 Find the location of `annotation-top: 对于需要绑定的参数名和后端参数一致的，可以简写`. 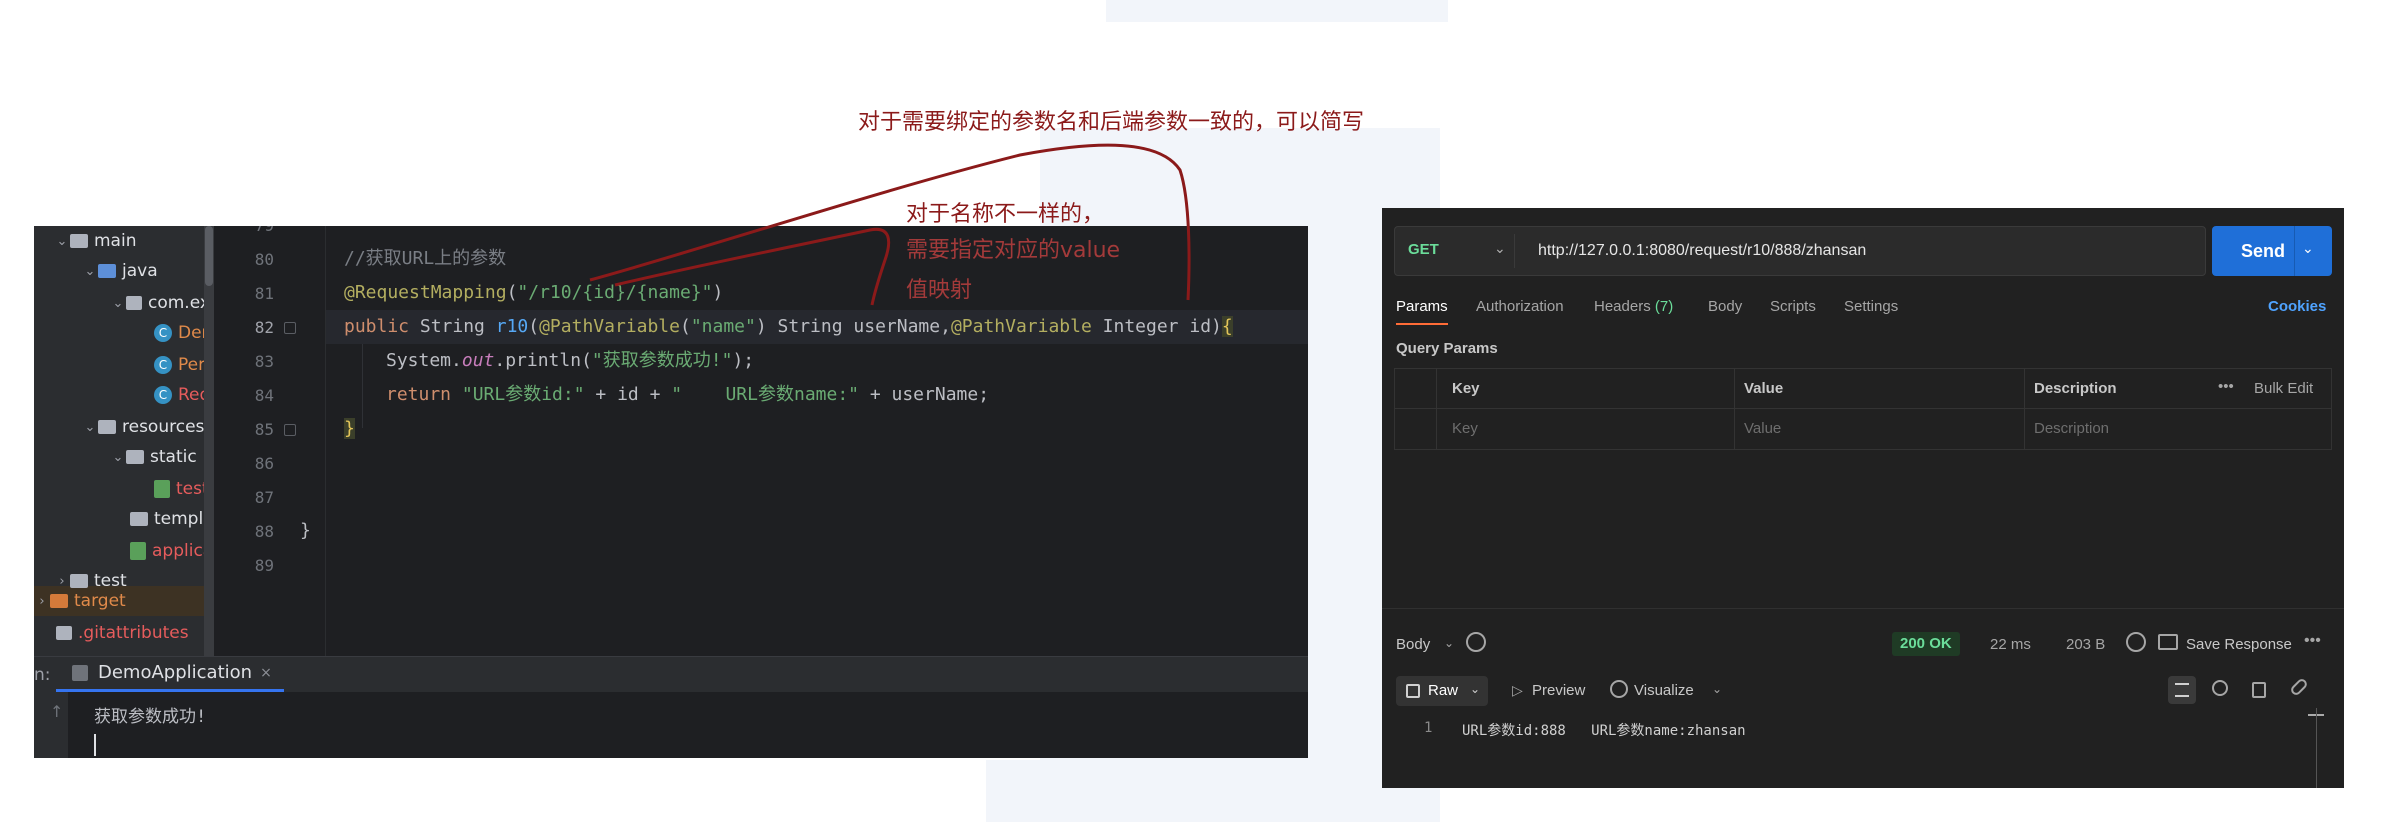

annotation-top: 对于需要绑定的参数名和后端参数一致的，可以简写 is located at coordinates (1111, 122).